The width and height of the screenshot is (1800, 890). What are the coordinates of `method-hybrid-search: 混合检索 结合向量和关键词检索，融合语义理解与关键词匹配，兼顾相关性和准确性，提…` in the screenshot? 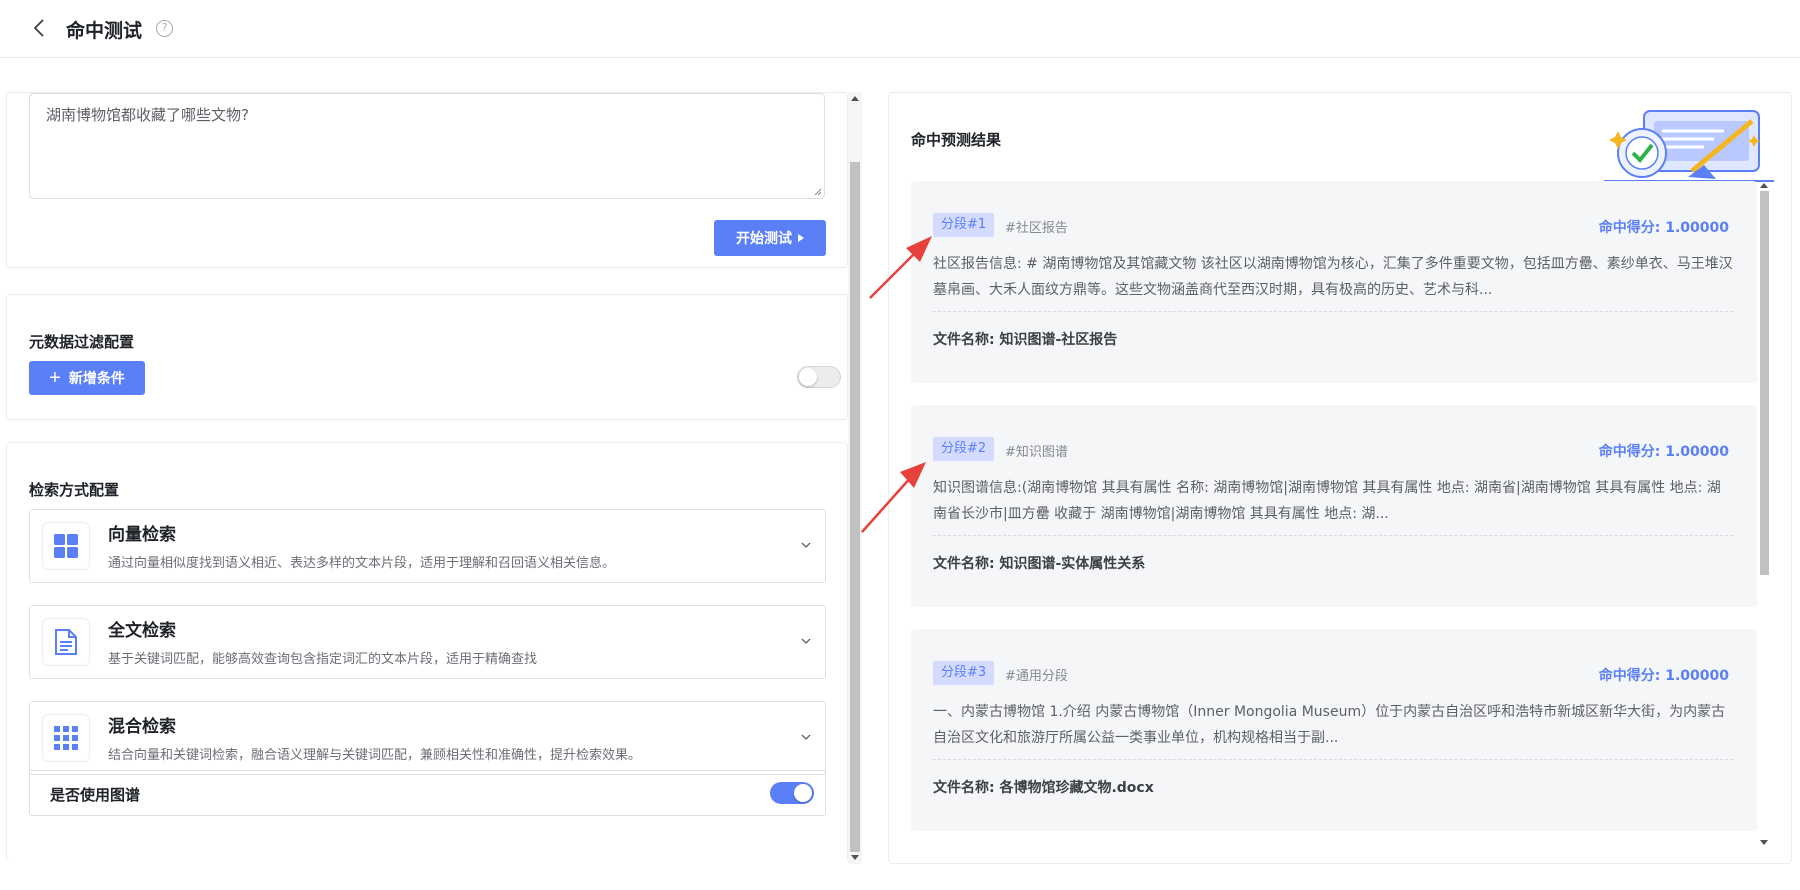 It's located at (427, 738).